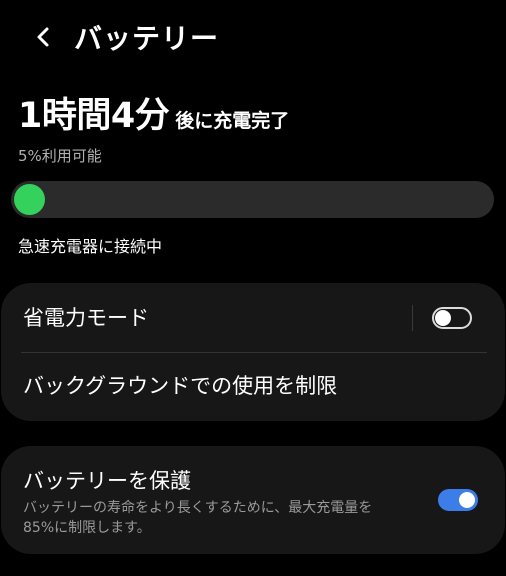 This screenshot has width=506, height=576. Describe the element at coordinates (90, 246) in the screenshot. I see `charger-status-text: 急速充電器に接続中` at that location.